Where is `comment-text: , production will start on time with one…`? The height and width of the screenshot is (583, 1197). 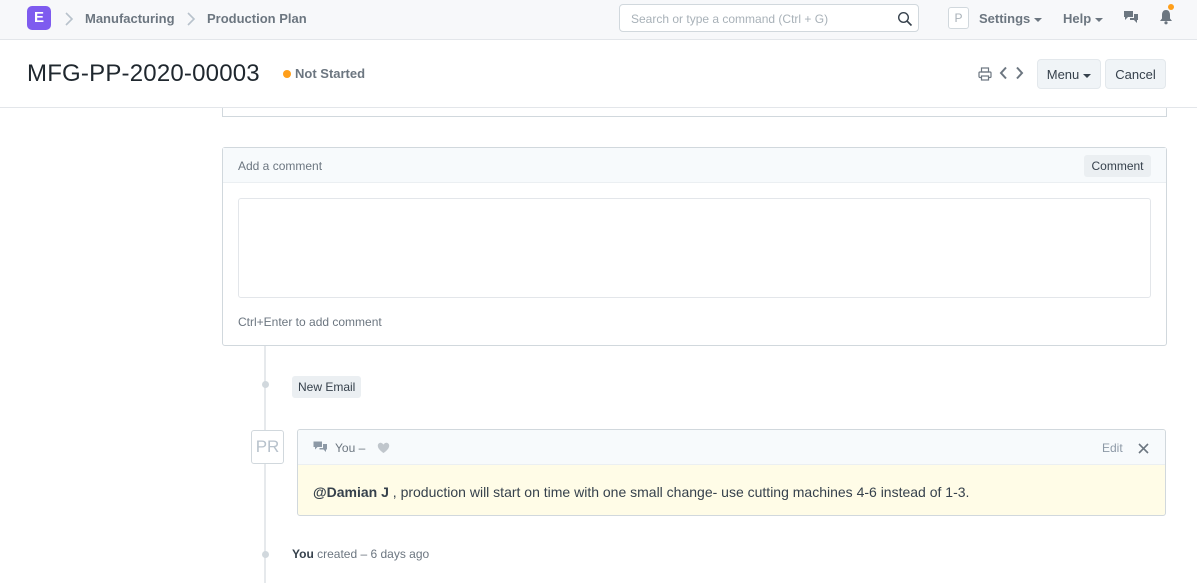 comment-text: , production will start on time with one… is located at coordinates (679, 492).